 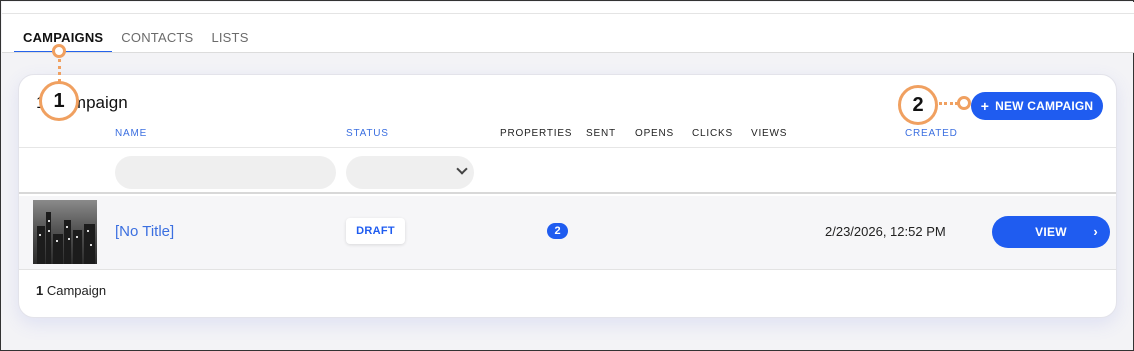 I want to click on campaign-title-link: [No Title], so click(x=144, y=231).